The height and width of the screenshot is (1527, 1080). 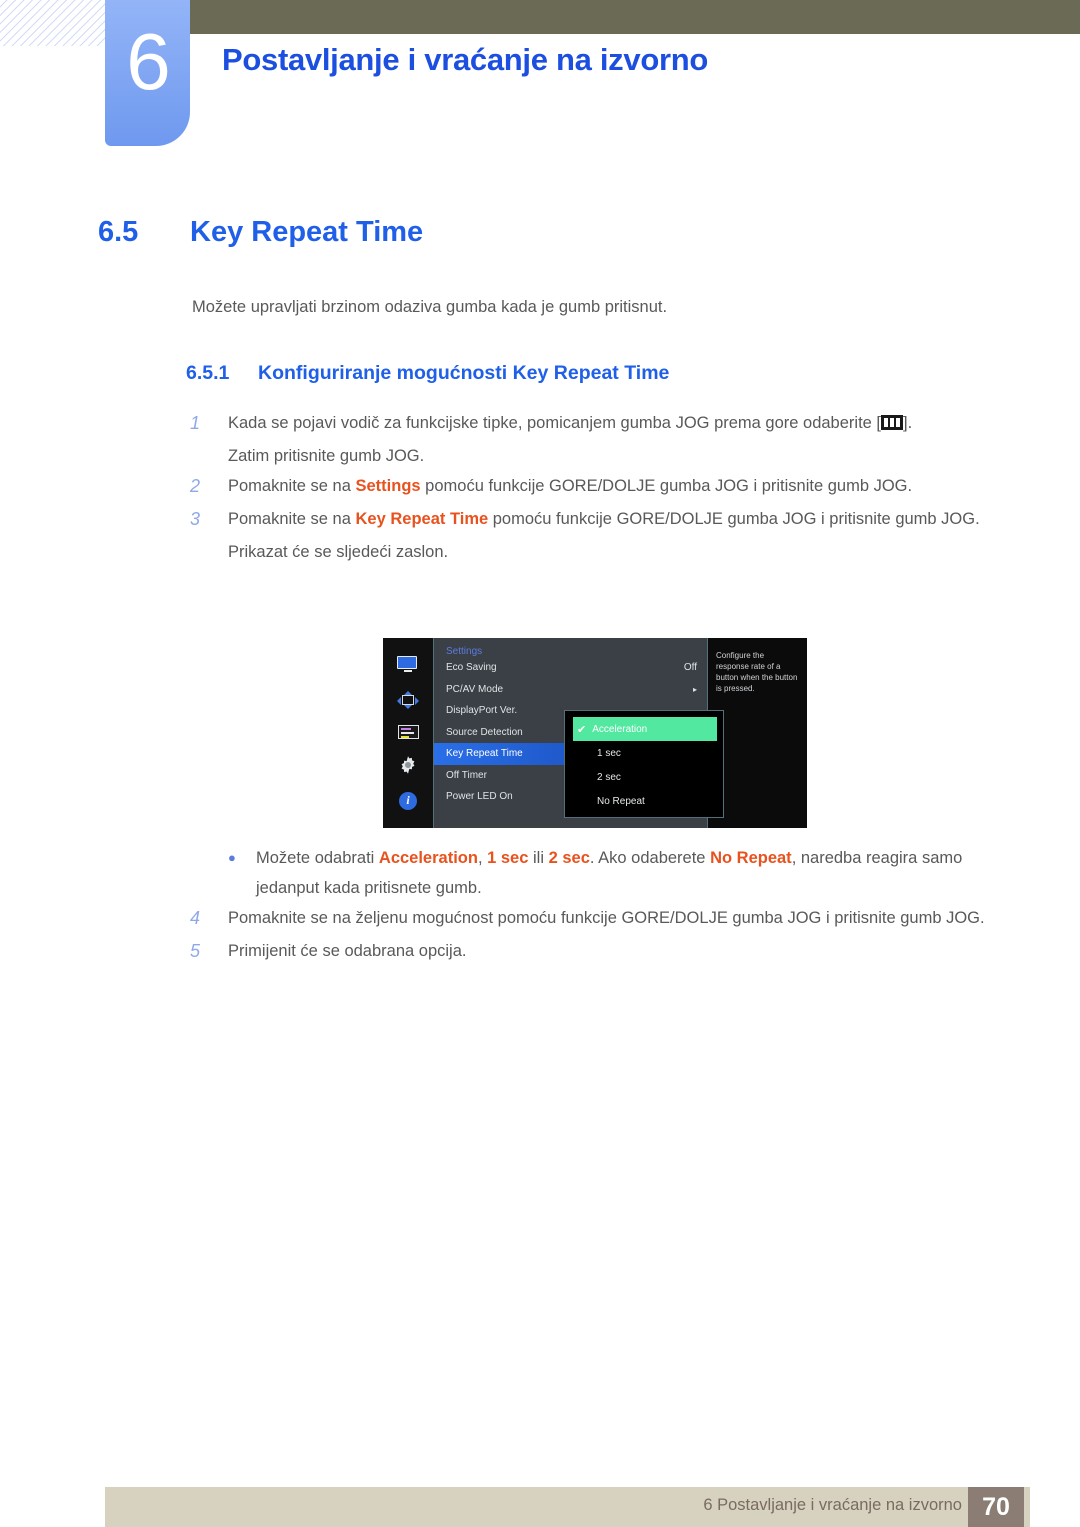 I want to click on subsection-number: 6.5.1, so click(x=208, y=373).